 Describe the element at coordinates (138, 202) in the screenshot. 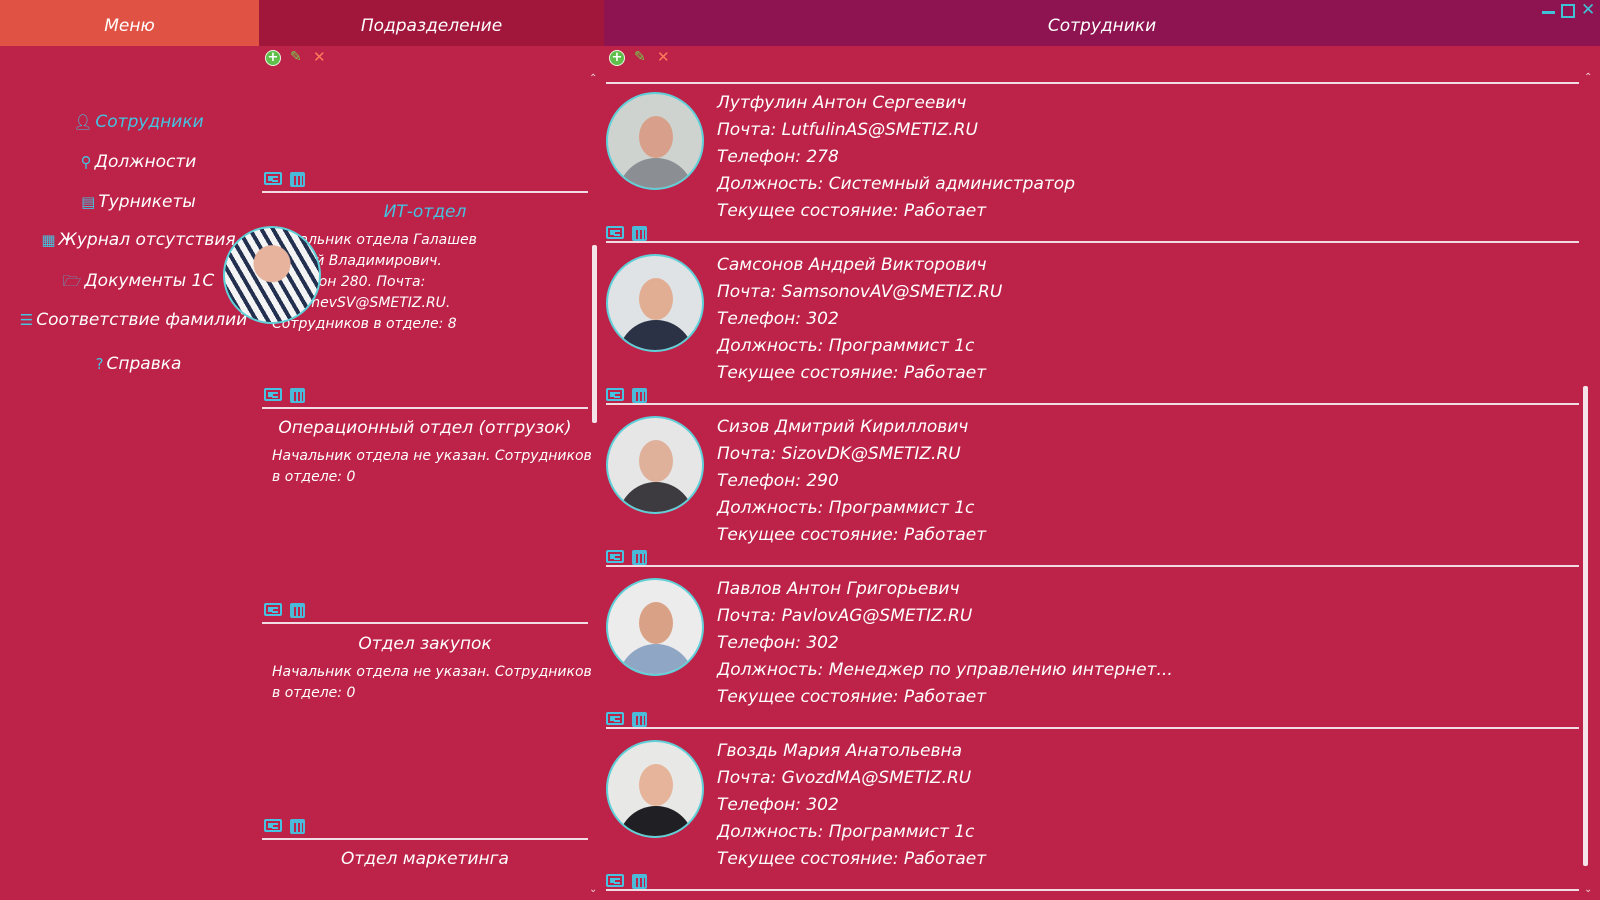

I see `menu-item-turnstiles: ▤ Турникеты` at that location.